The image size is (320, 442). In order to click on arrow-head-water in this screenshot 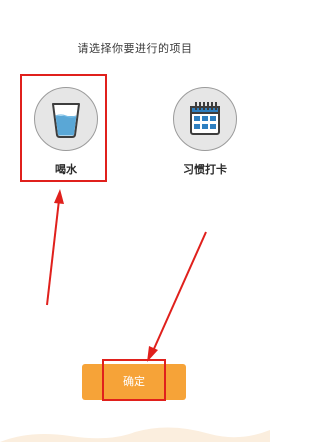, I will do `click(59, 196)`.